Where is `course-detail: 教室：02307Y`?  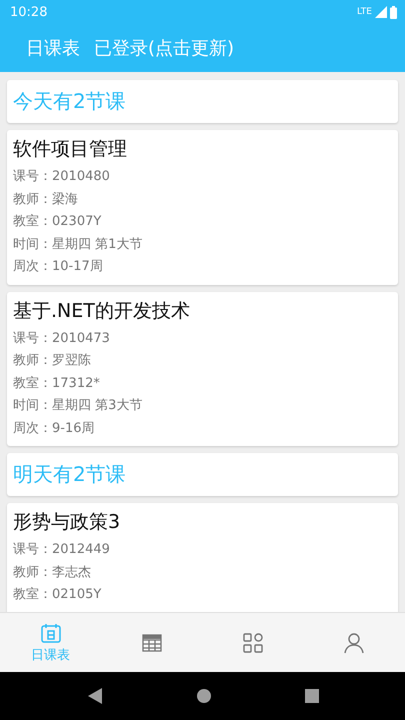 course-detail: 教室：02307Y is located at coordinates (57, 222).